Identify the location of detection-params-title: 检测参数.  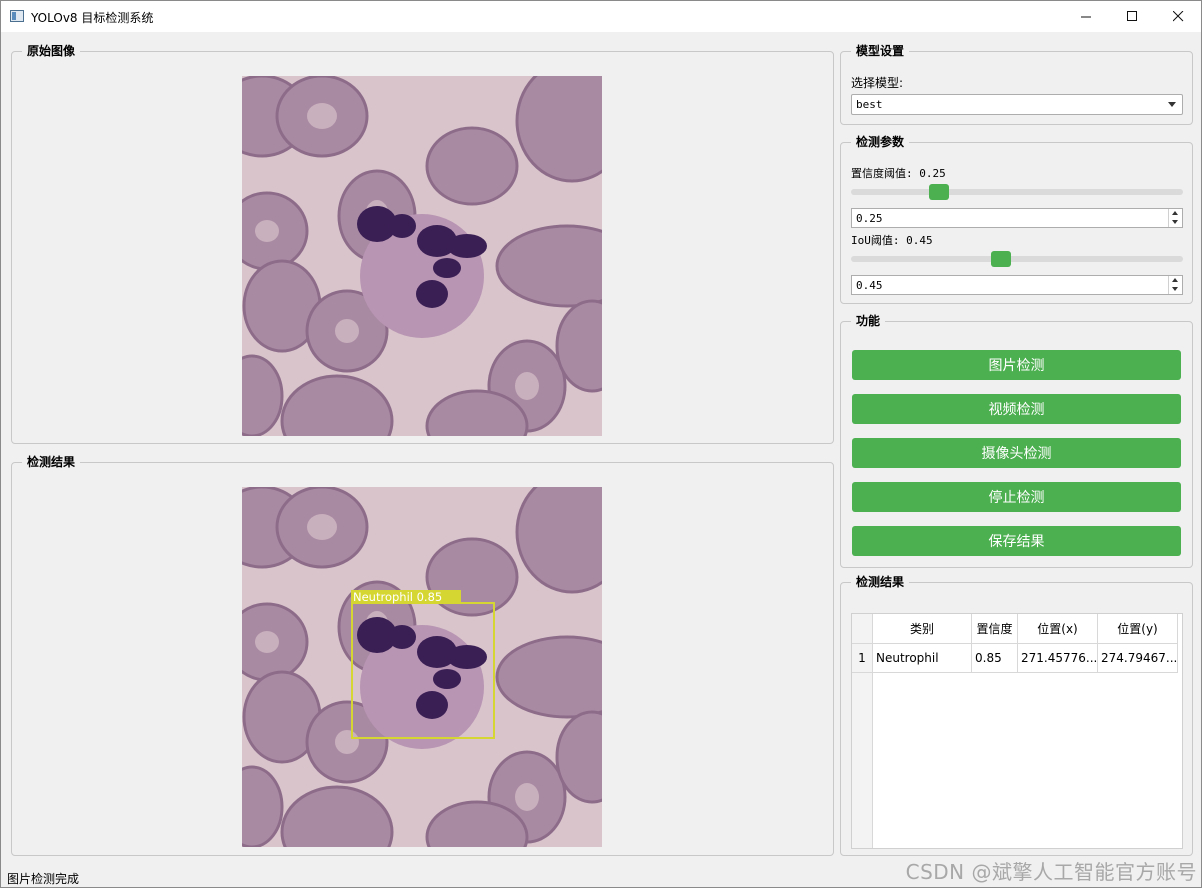
(880, 142).